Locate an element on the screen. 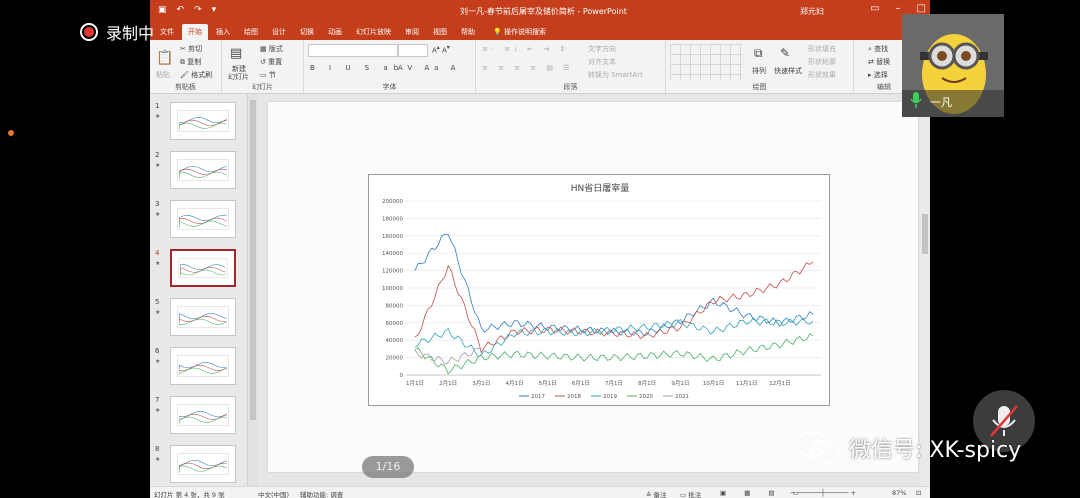 The width and height of the screenshot is (1080, 498). fit-slide-icon: ⊡ is located at coordinates (918, 493).